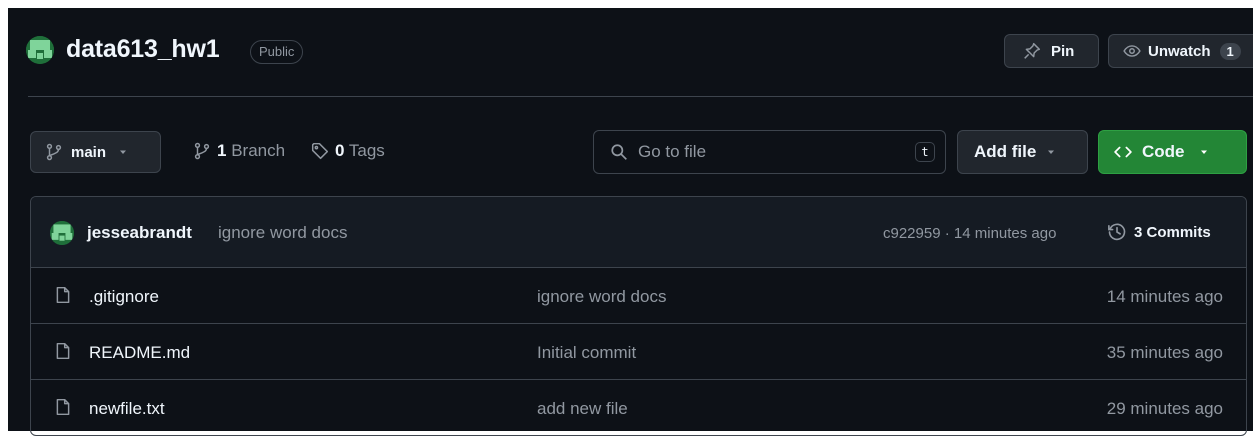  I want to click on file-commit-message: ignore word docs, so click(601, 297).